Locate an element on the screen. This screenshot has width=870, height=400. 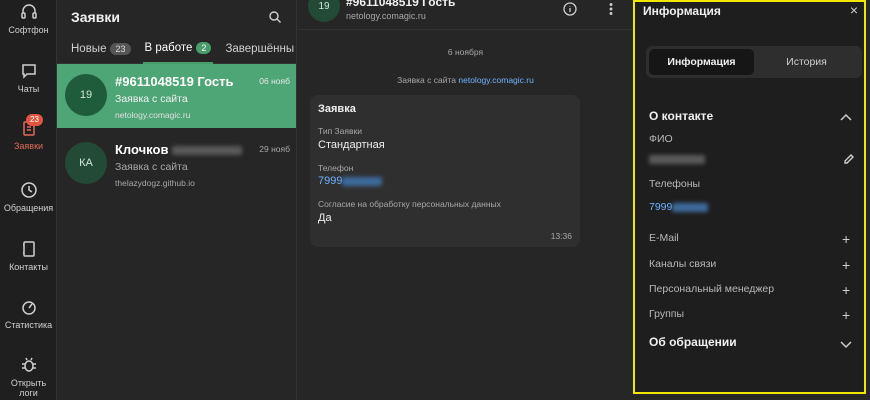
list-title: Заявки is located at coordinates (95, 17).